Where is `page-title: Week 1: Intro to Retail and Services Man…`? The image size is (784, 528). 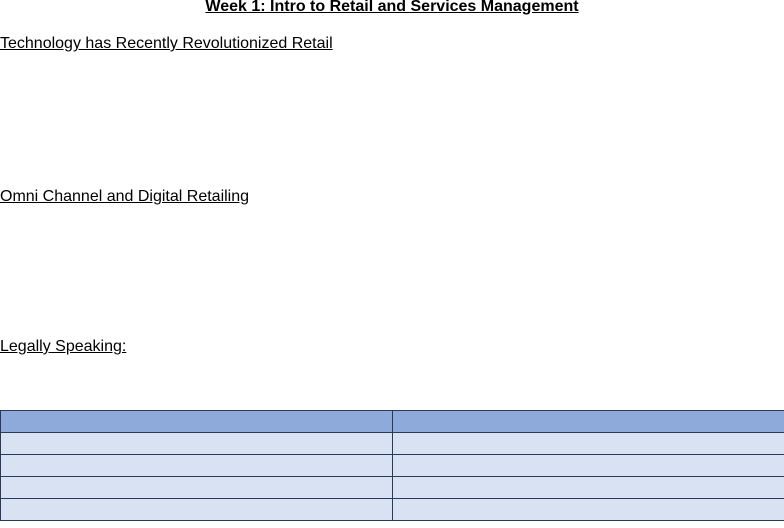 page-title: Week 1: Intro to Retail and Services Man… is located at coordinates (392, 7).